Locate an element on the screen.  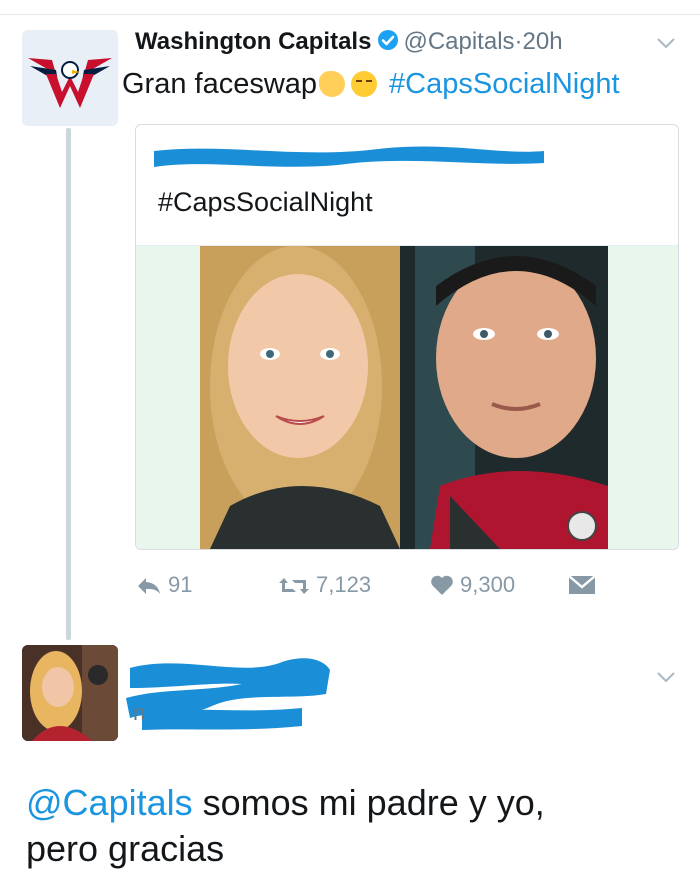
top-divider is located at coordinates (350, 14).